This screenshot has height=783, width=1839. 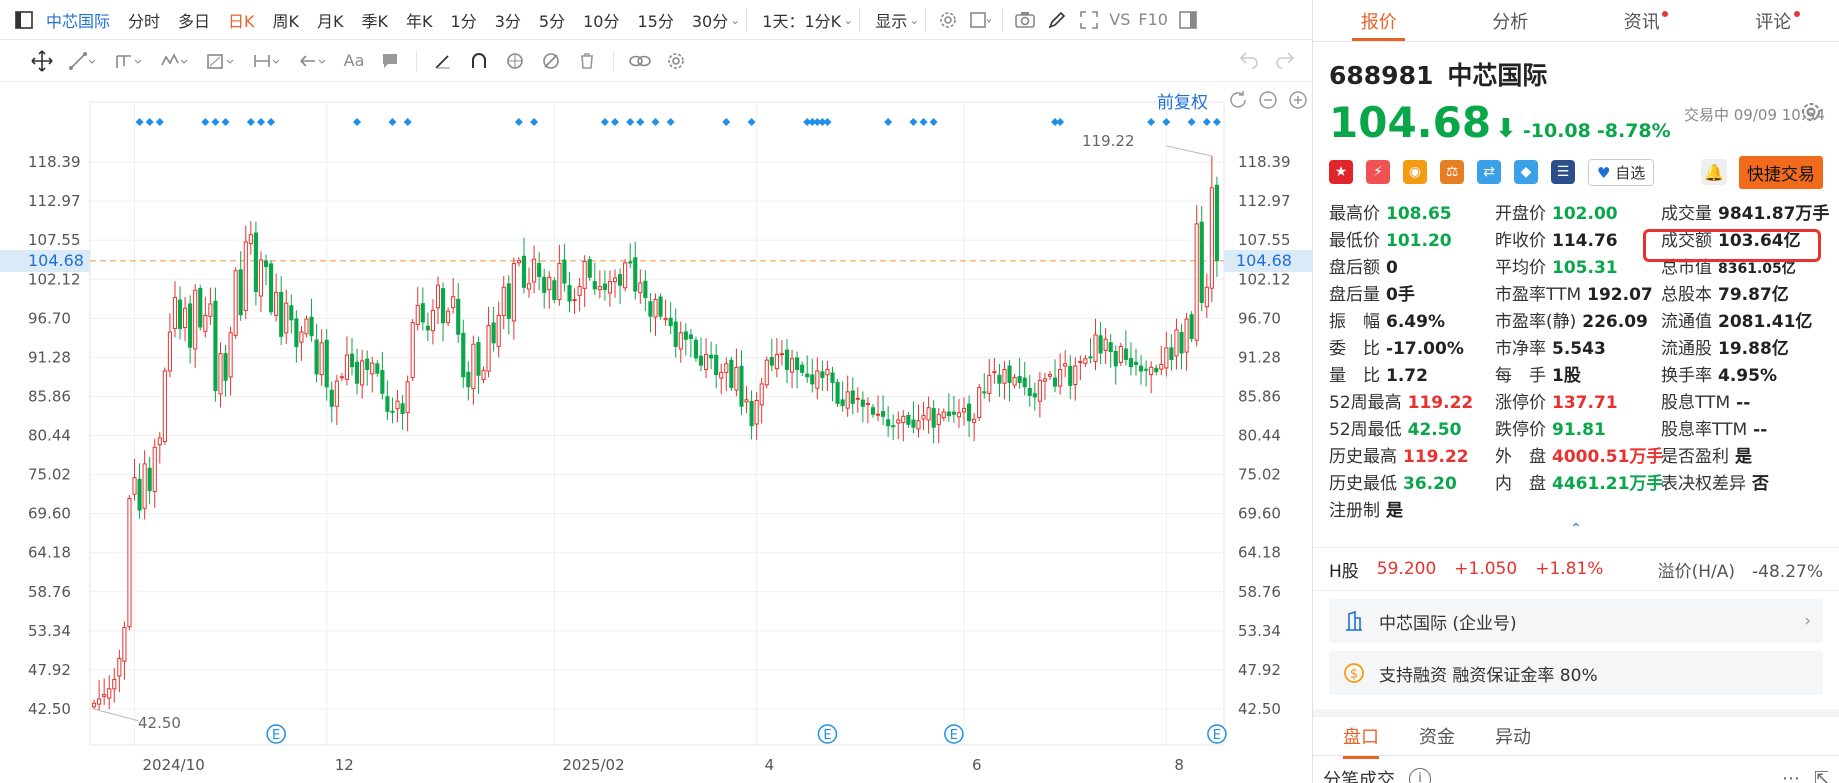 What do you see at coordinates (1415, 172) in the screenshot?
I see `coins-icon: ◉` at bounding box center [1415, 172].